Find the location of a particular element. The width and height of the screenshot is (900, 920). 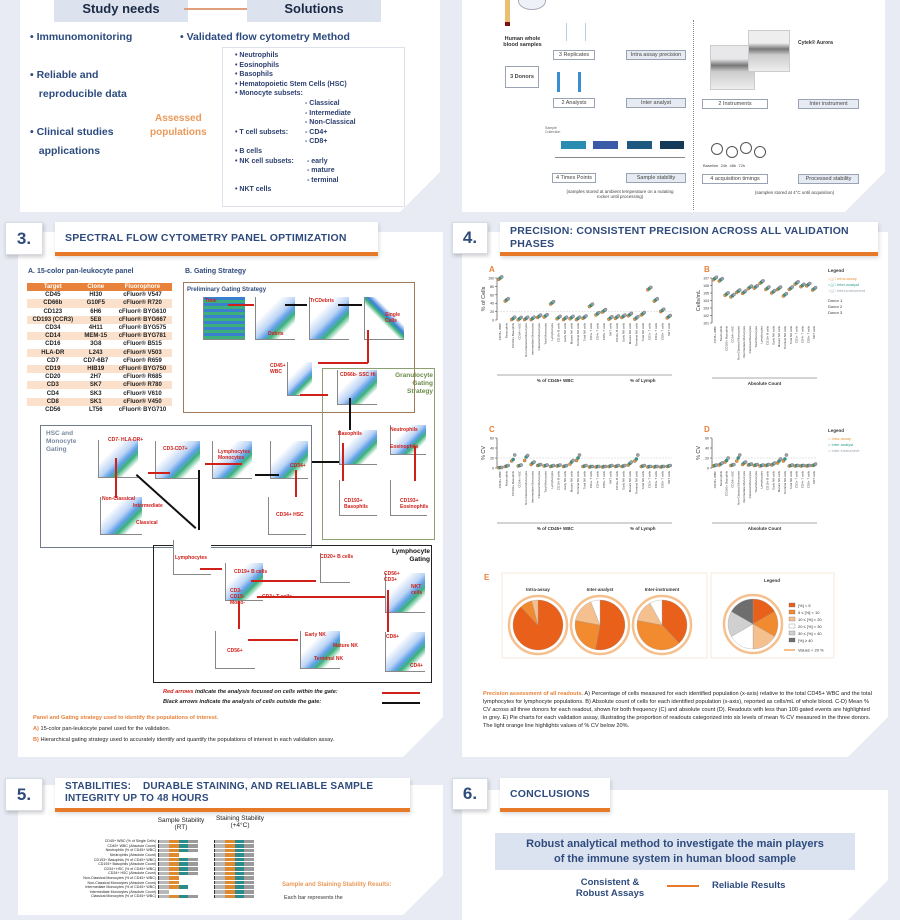

pie-title: Intra-assay is located at coordinates (538, 589).